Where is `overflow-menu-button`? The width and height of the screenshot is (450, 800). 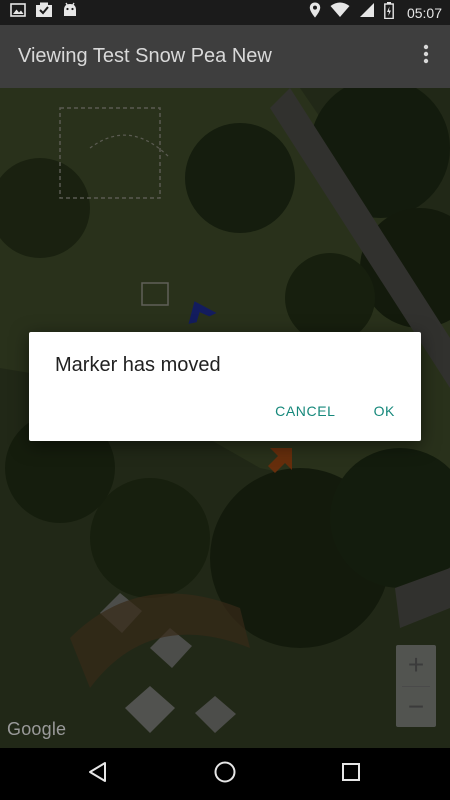 overflow-menu-button is located at coordinates (426, 57).